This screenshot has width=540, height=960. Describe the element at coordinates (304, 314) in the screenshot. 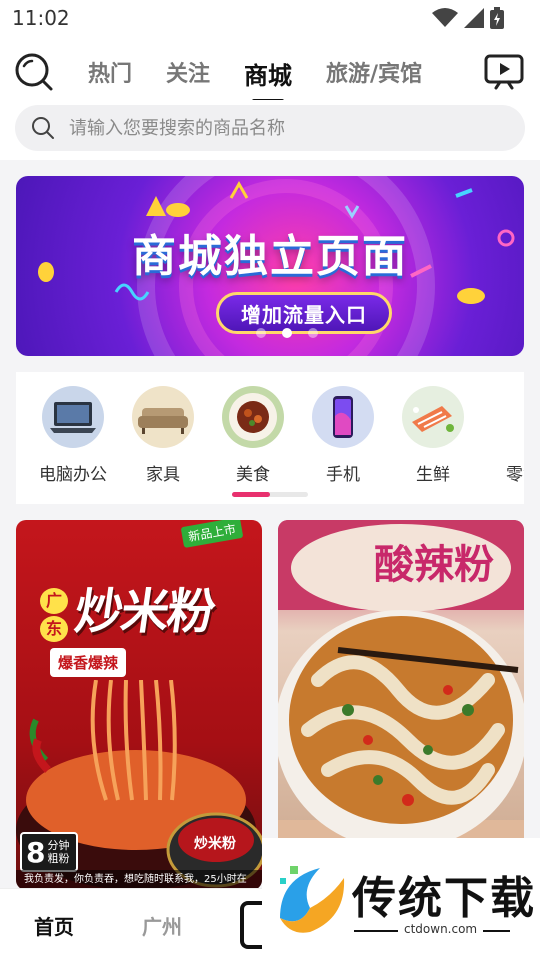

I see `banner-subtitle: 增加流量入口` at that location.